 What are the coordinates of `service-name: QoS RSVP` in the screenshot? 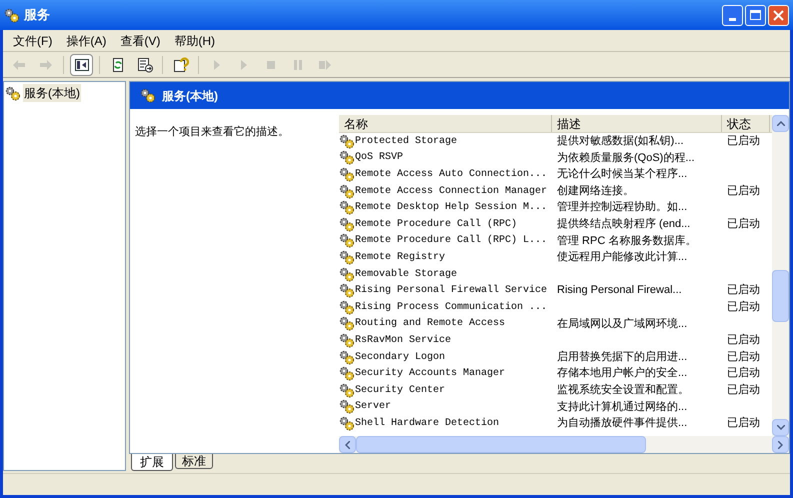 It's located at (379, 158).